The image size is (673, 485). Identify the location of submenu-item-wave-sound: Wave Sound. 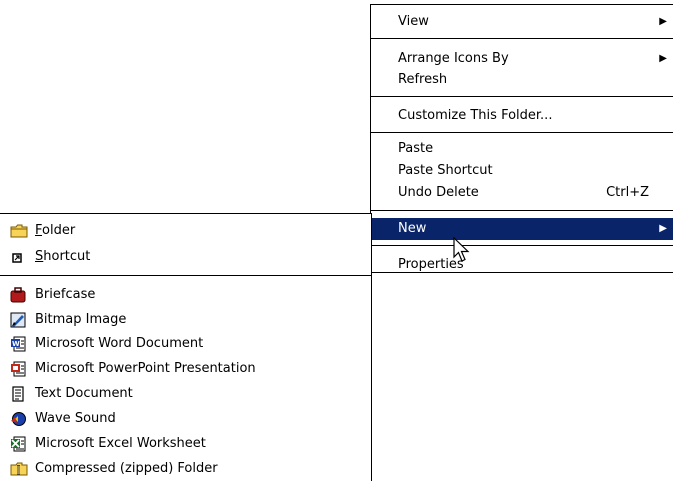
(185, 419).